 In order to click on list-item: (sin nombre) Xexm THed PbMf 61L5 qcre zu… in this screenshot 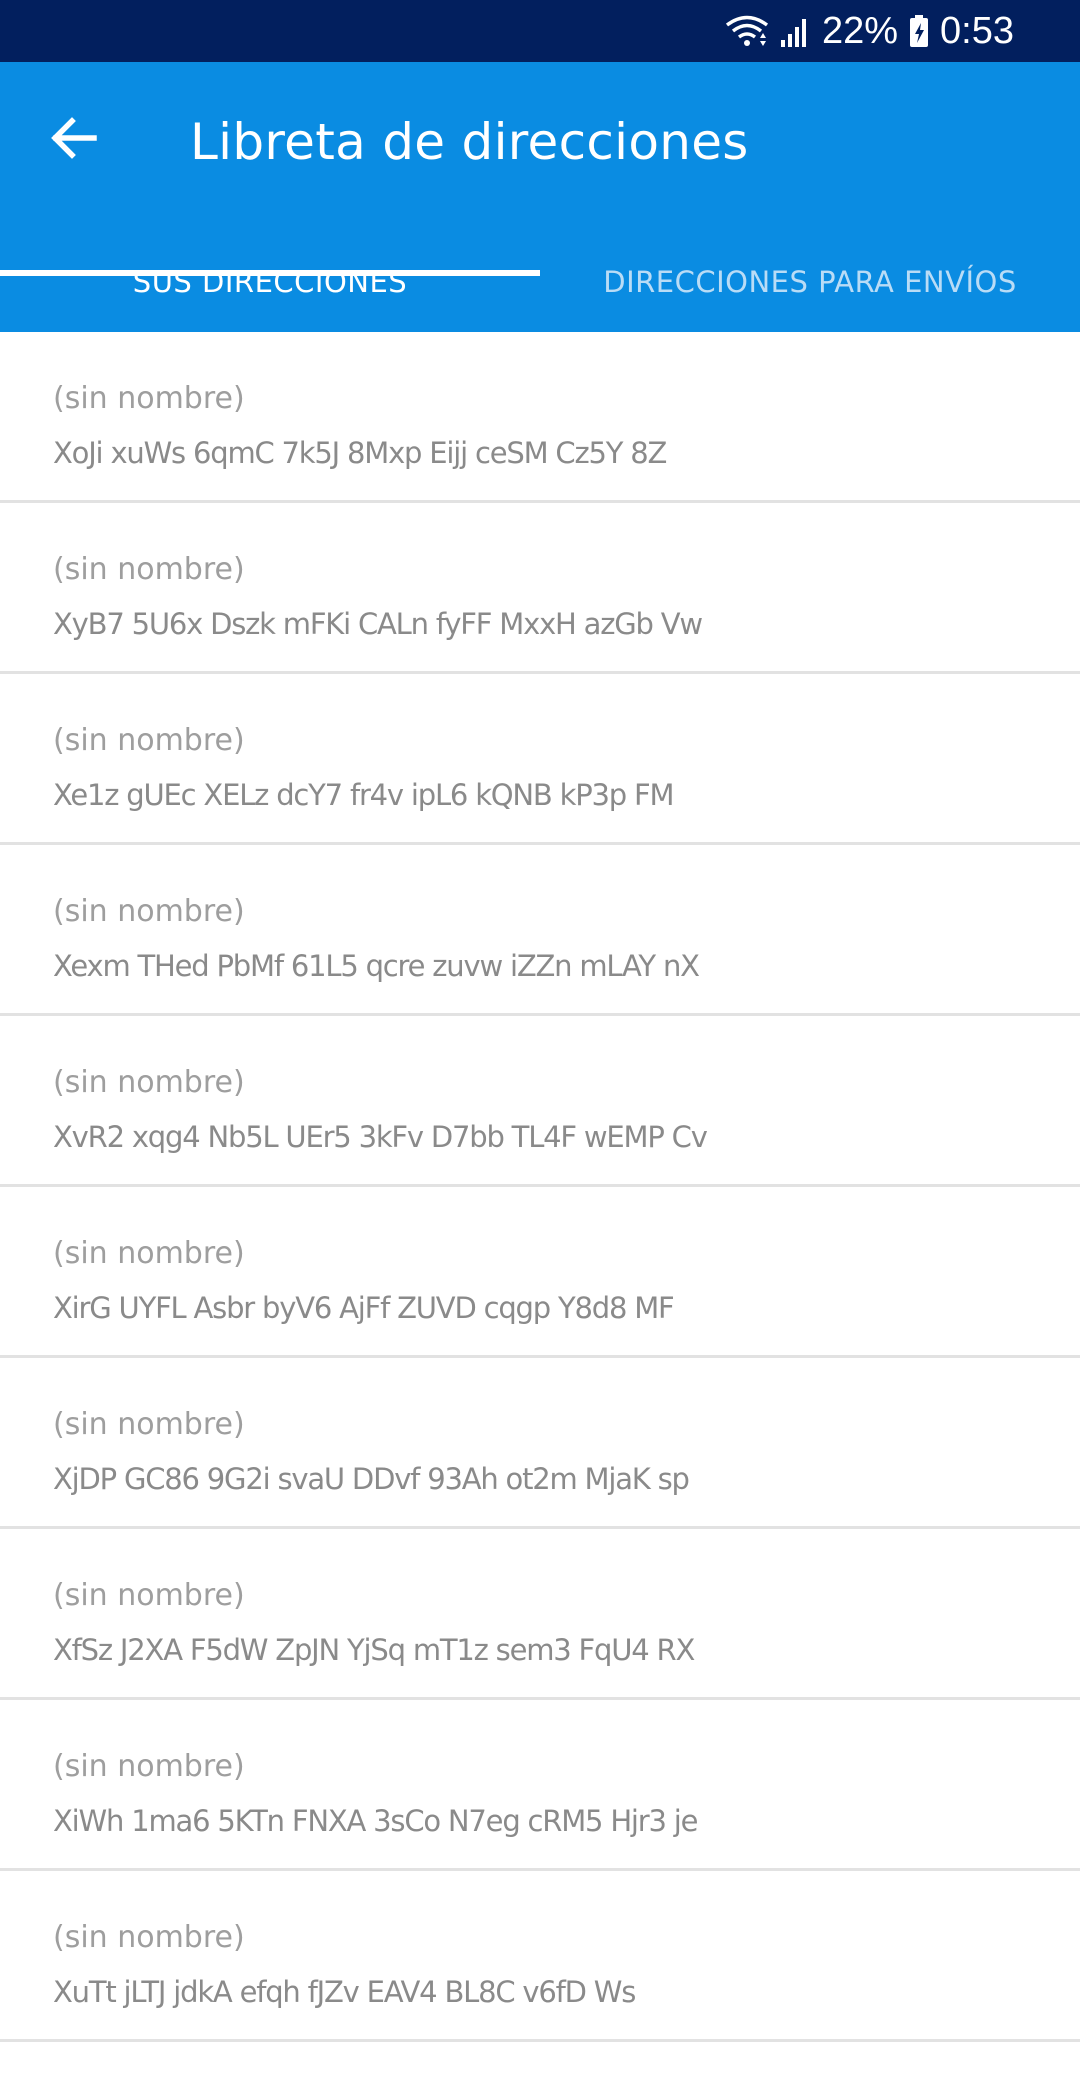, I will do `click(540, 930)`.